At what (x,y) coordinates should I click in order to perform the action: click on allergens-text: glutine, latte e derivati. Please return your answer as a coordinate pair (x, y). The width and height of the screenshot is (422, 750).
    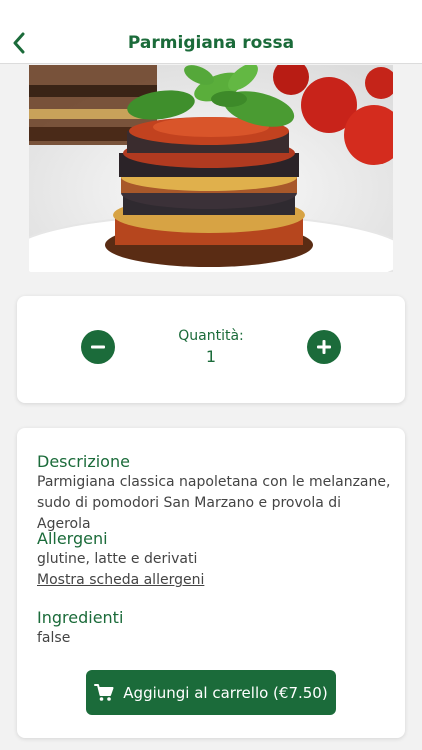
    Looking at the image, I should click on (117, 559).